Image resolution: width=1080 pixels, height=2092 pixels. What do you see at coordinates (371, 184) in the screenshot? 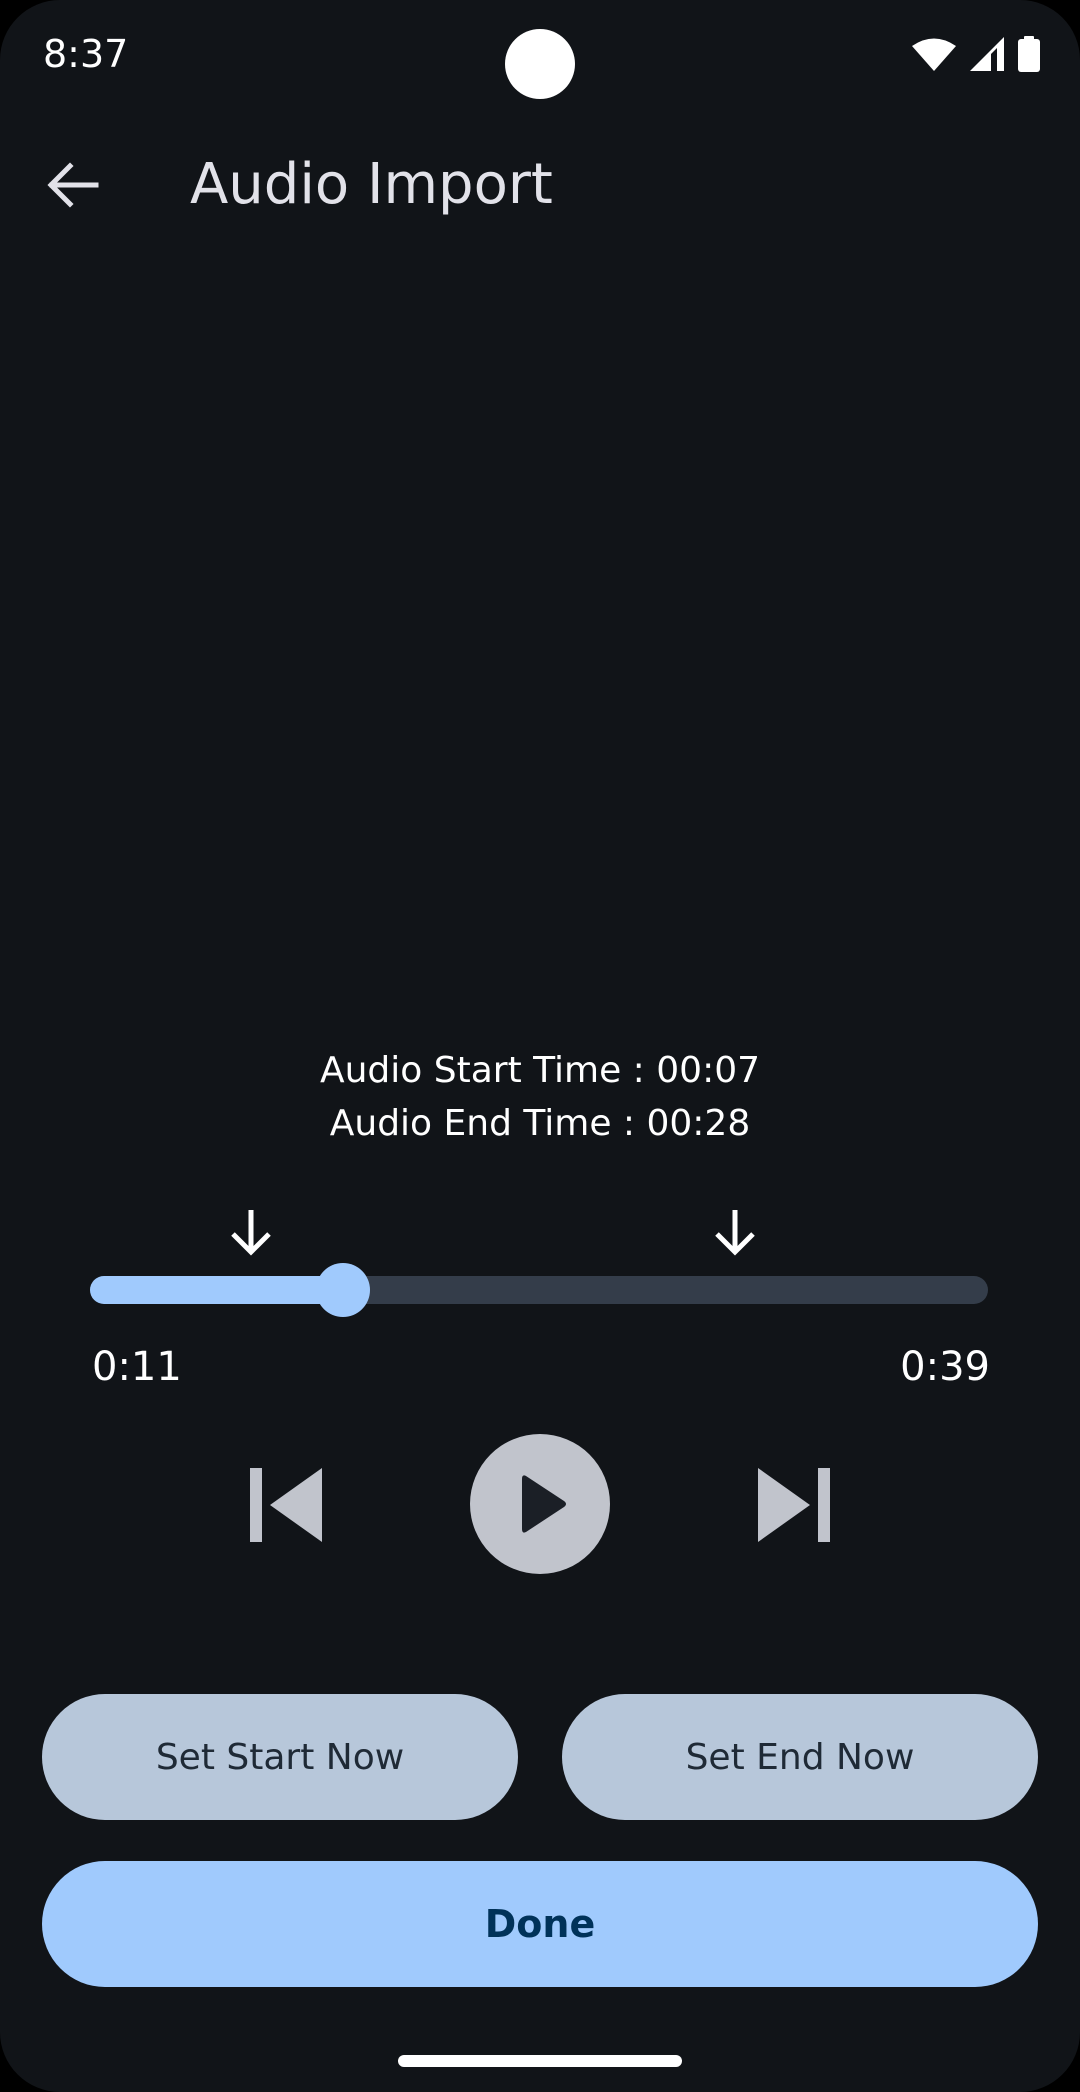
I see `page-title: Audio Import` at bounding box center [371, 184].